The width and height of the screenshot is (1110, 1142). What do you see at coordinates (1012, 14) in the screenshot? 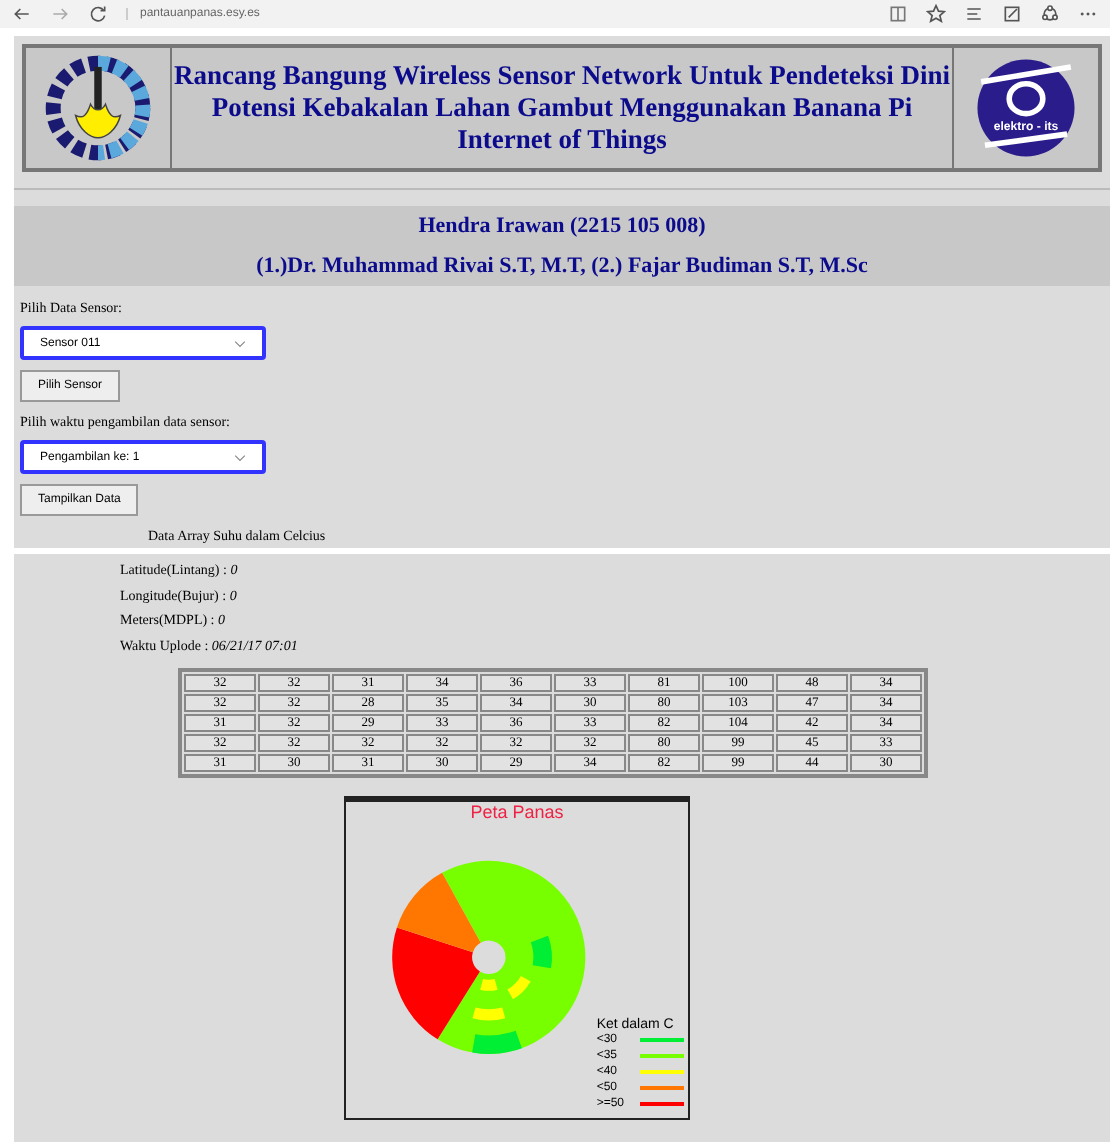
I see `note-icon` at bounding box center [1012, 14].